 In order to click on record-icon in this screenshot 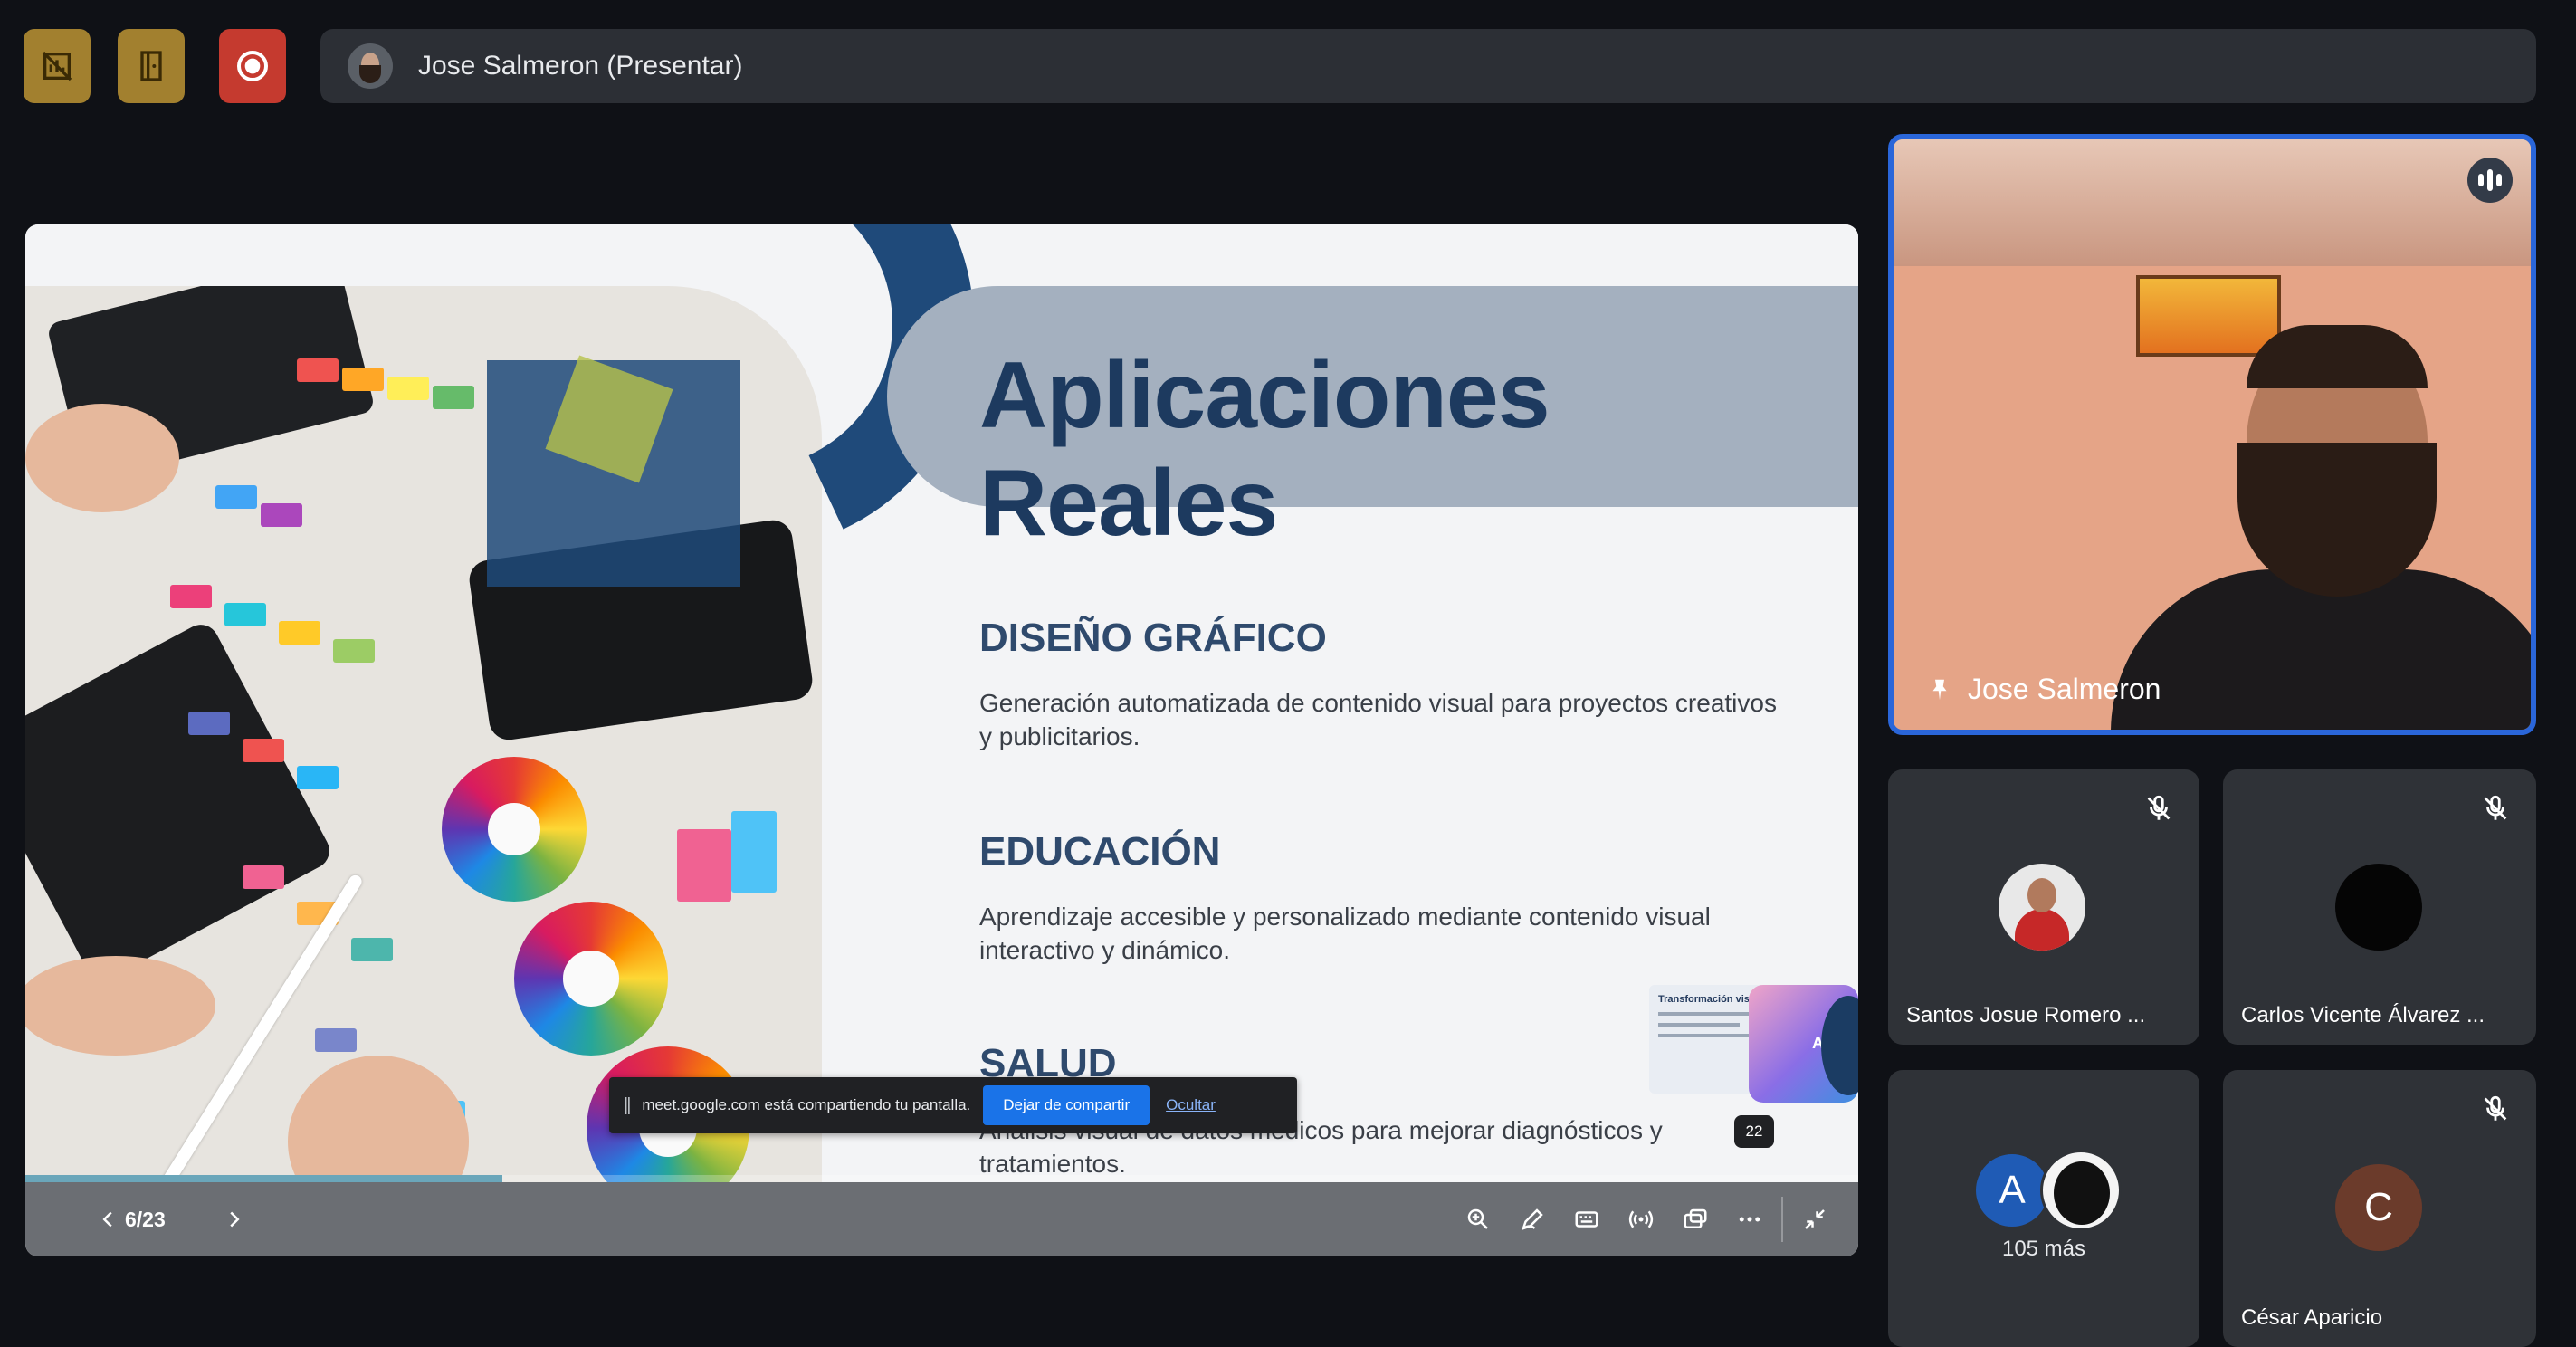, I will do `click(253, 66)`.